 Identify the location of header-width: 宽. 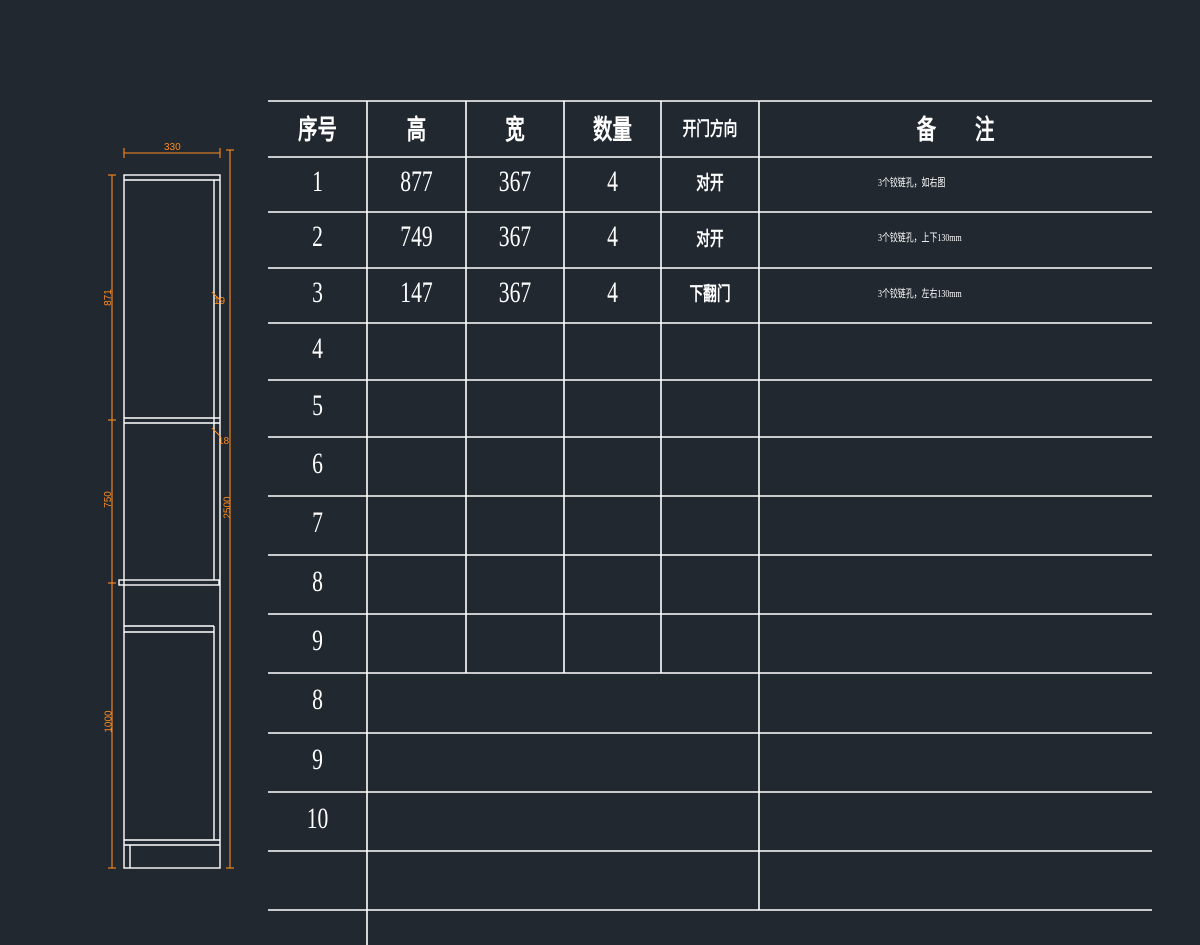
(515, 129).